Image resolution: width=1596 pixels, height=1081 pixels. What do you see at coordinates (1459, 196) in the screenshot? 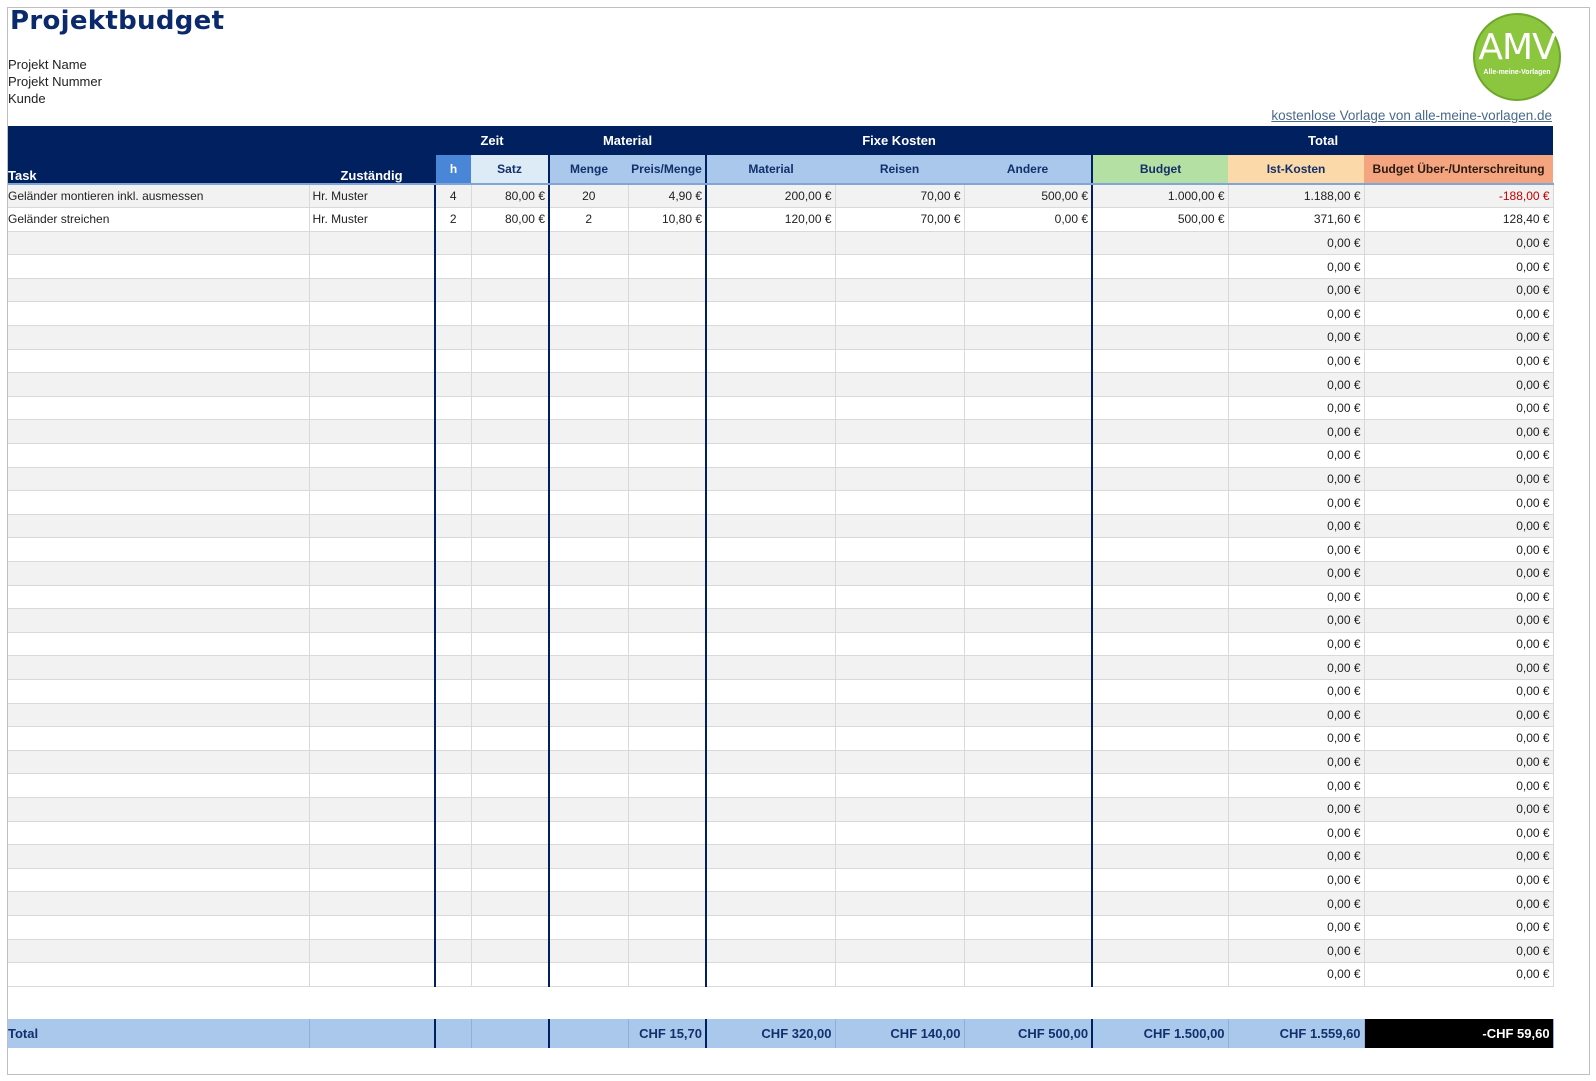
I see `cell-budget-diff: -188,00 €` at bounding box center [1459, 196].